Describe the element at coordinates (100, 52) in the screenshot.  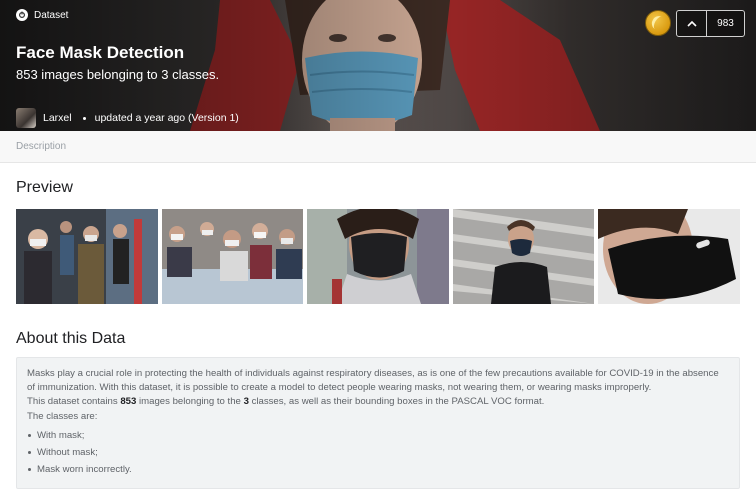
I see `page-title: Face Mask Detection` at that location.